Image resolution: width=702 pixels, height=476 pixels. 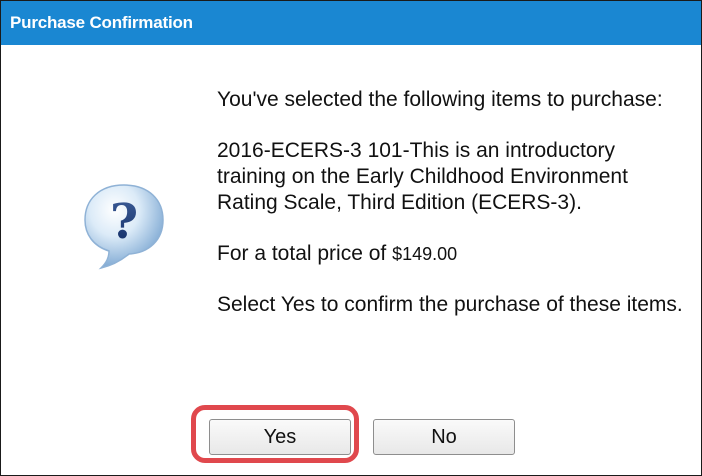 What do you see at coordinates (280, 437) in the screenshot?
I see `yes-button: Yes` at bounding box center [280, 437].